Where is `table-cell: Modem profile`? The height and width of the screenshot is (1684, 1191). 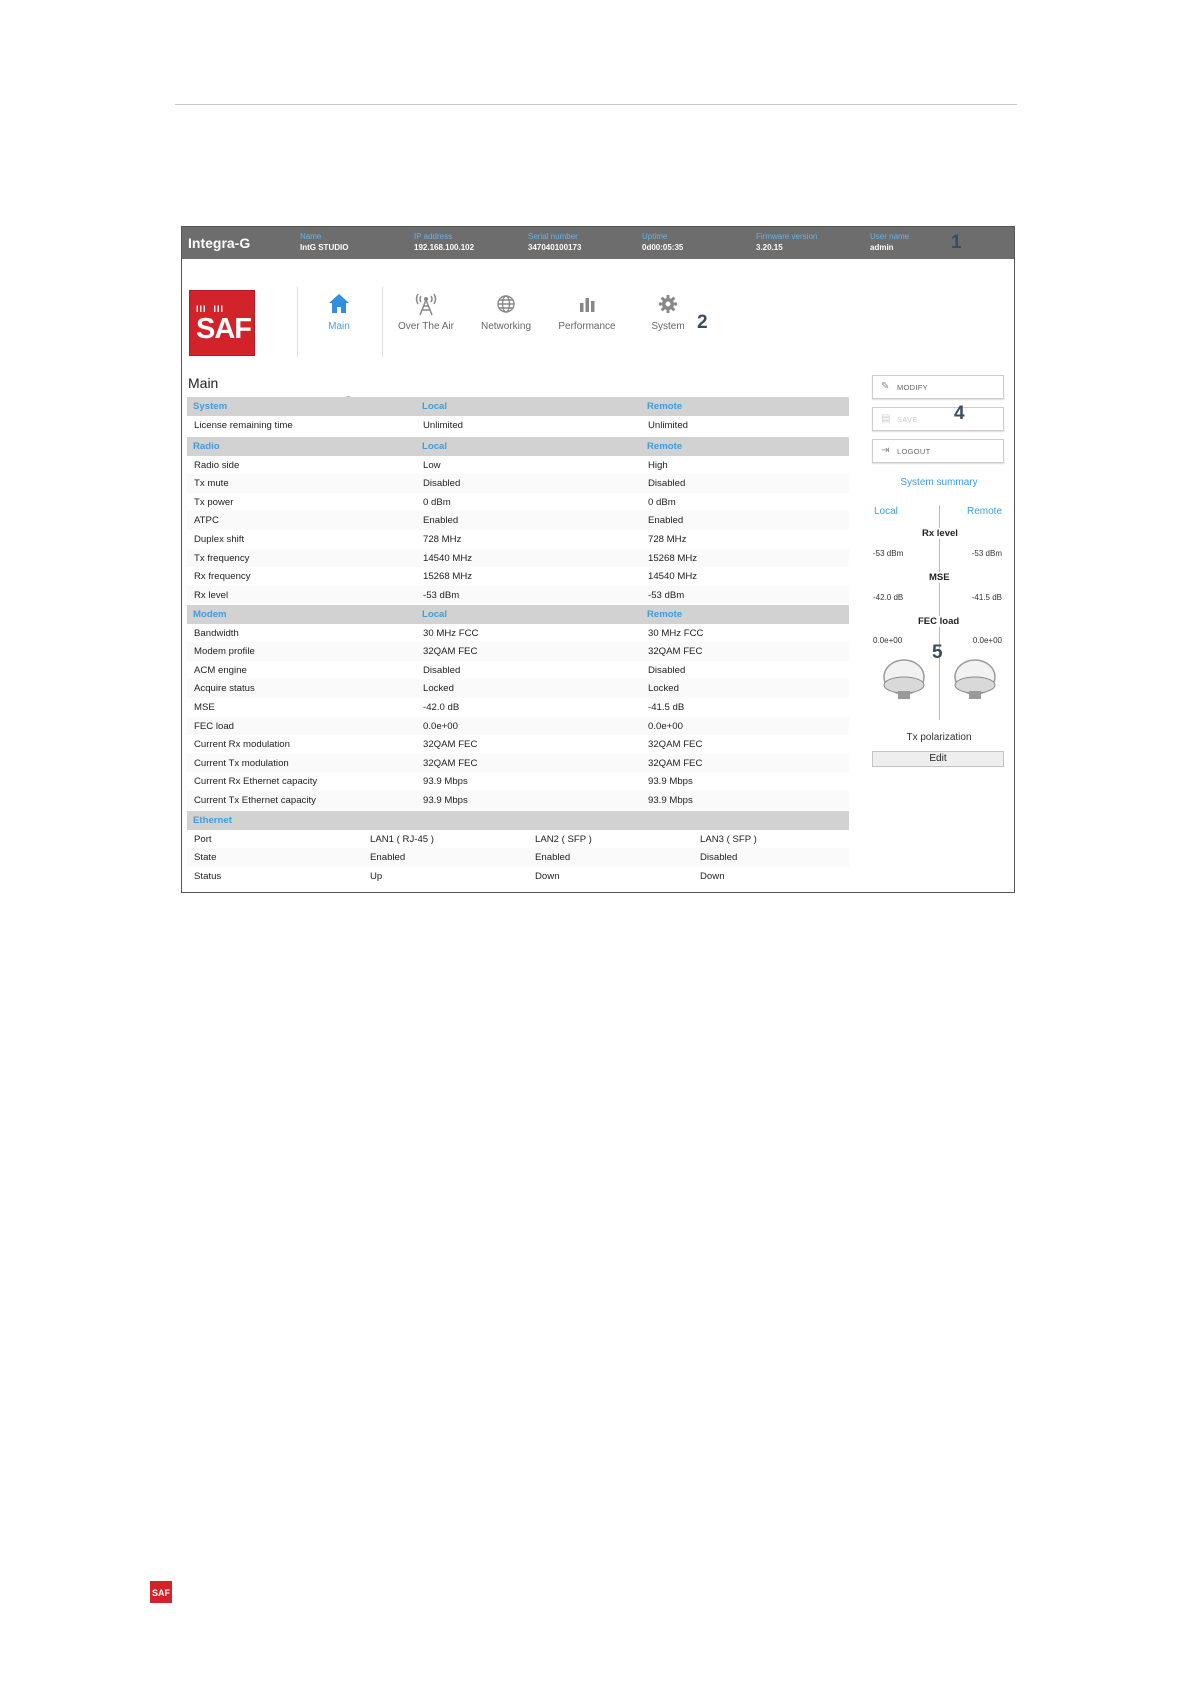
table-cell: Modem profile is located at coordinates (224, 652).